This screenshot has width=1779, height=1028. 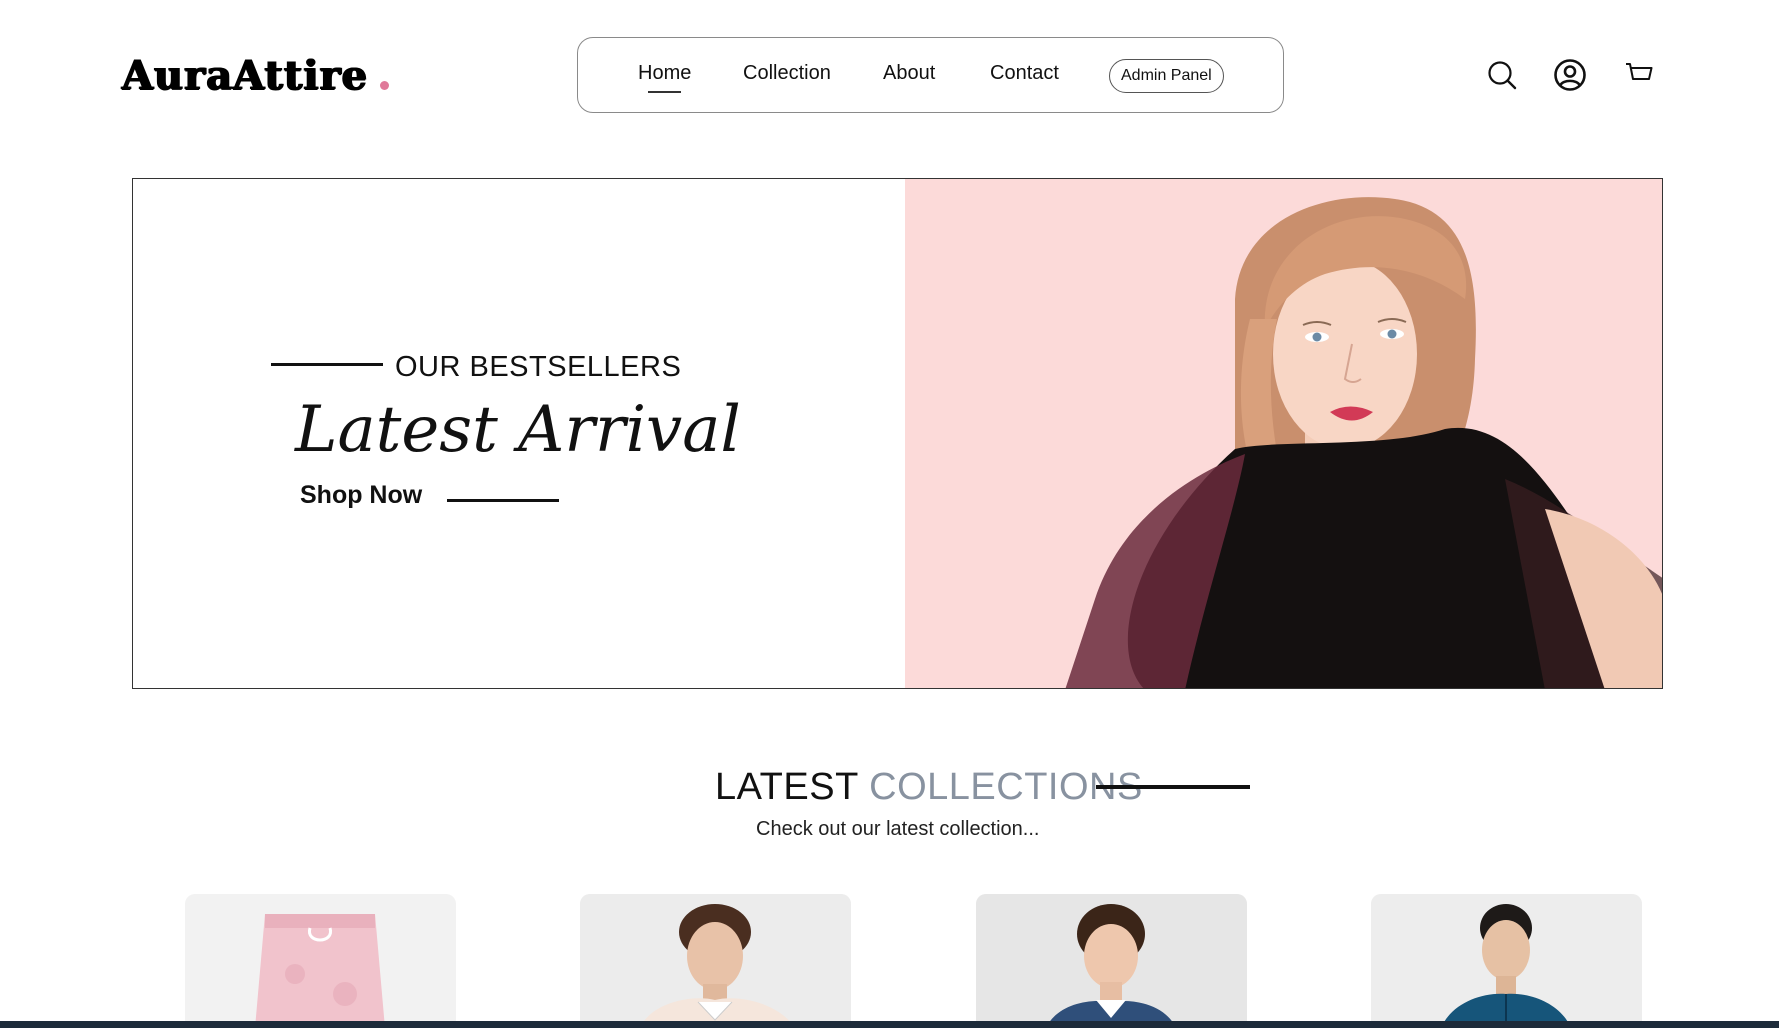 I want to click on brand-name: AuraAttire, so click(x=245, y=75).